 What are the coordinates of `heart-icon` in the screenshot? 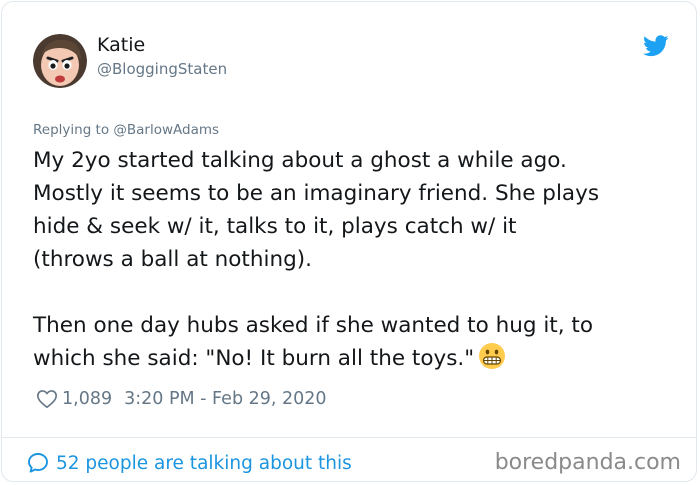 It's located at (47, 399).